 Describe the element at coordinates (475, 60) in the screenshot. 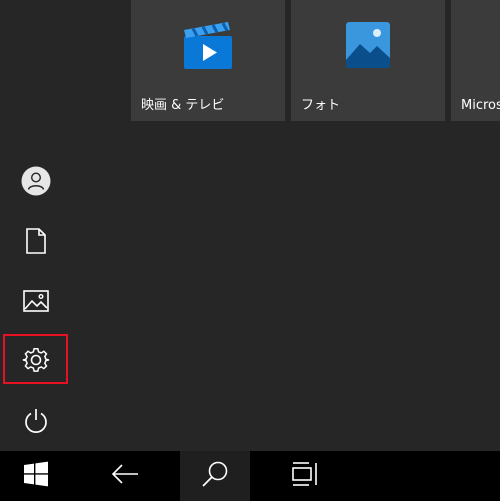

I see `tile-microsoft: Microsoft` at that location.